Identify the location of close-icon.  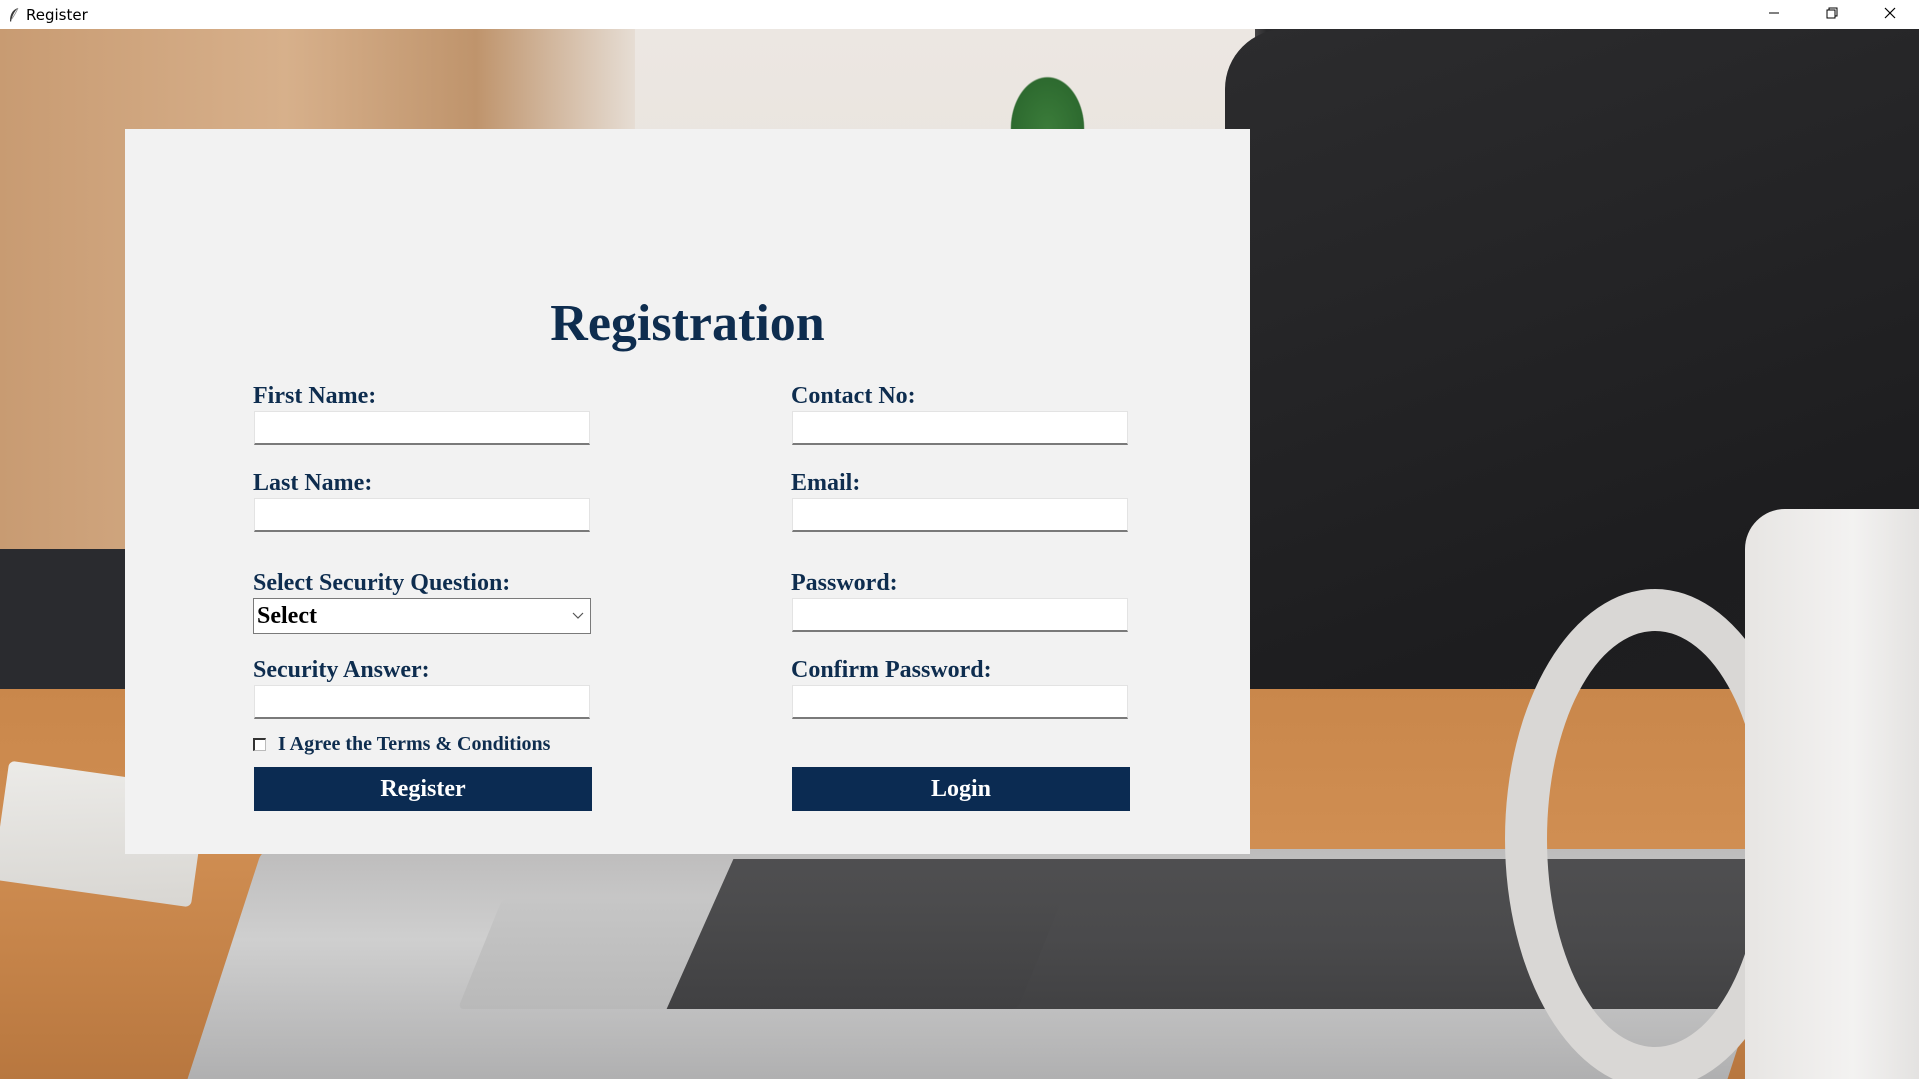
(1890, 15).